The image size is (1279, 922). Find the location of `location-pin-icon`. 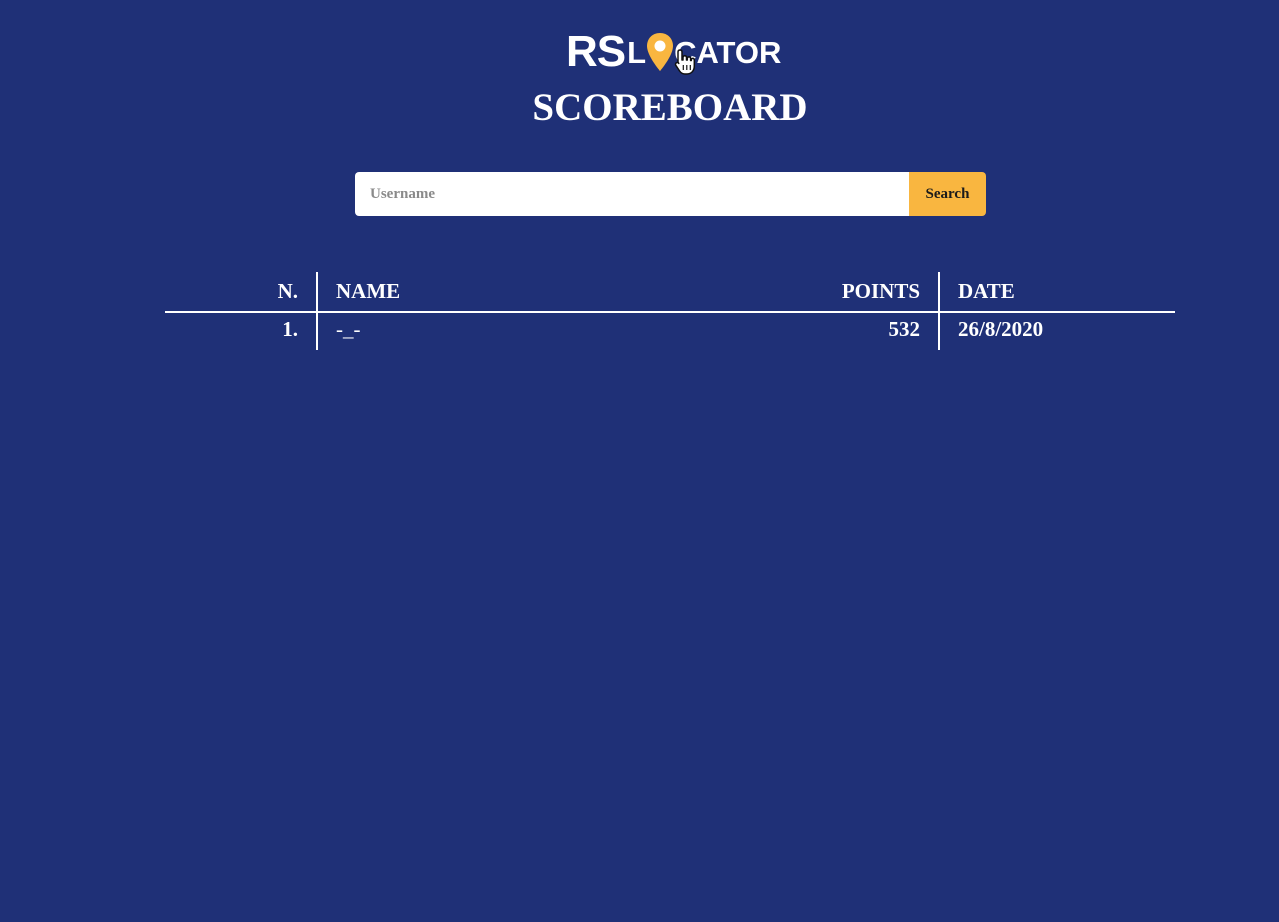

location-pin-icon is located at coordinates (660, 52).